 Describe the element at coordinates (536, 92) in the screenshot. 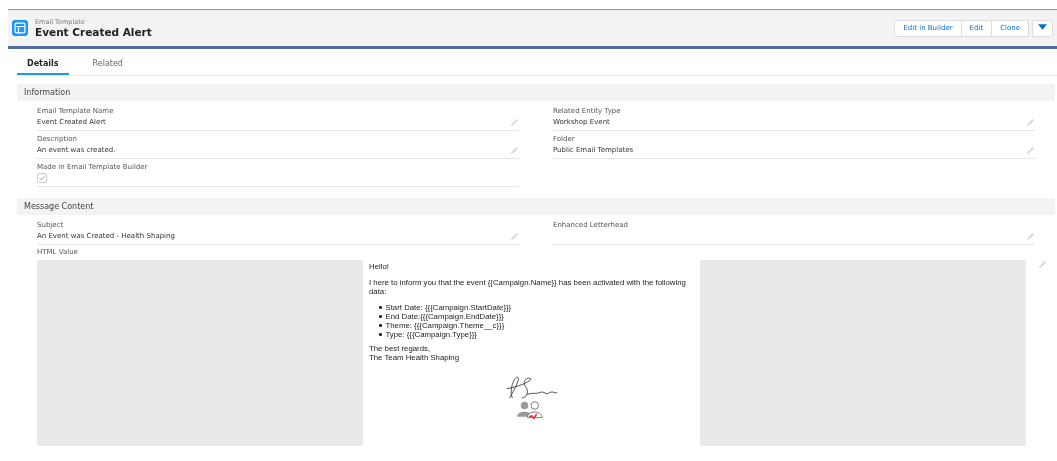

I see `section-header: Information` at that location.